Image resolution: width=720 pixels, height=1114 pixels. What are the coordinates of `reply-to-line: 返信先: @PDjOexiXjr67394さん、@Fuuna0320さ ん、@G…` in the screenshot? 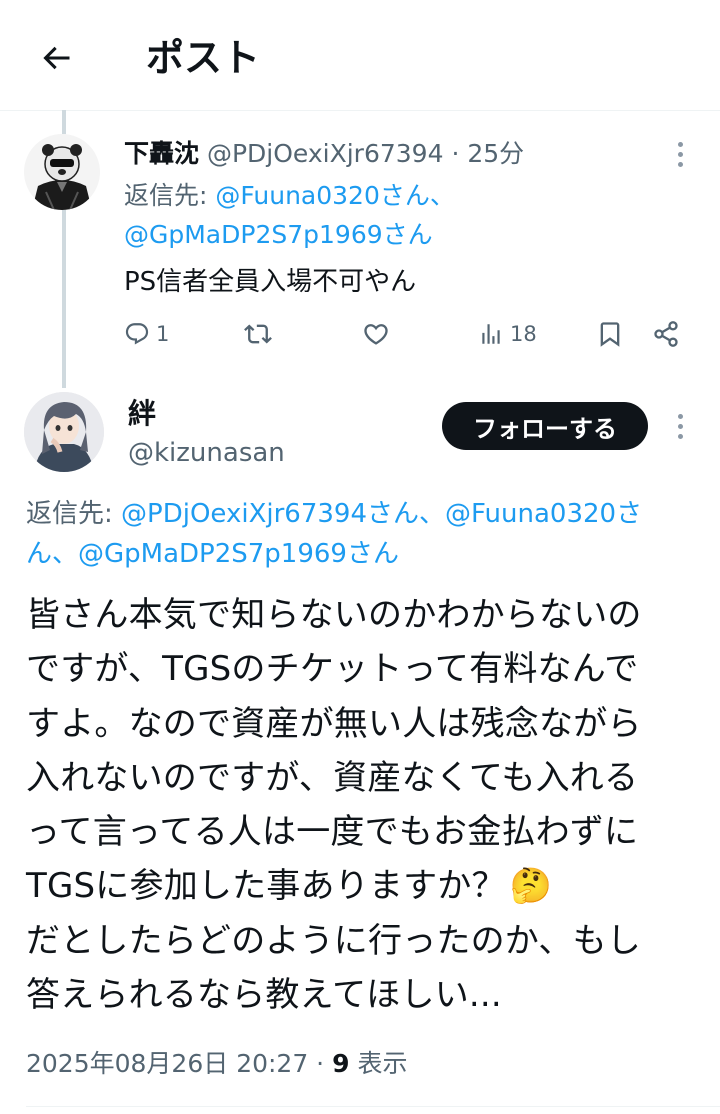 It's located at (366, 534).